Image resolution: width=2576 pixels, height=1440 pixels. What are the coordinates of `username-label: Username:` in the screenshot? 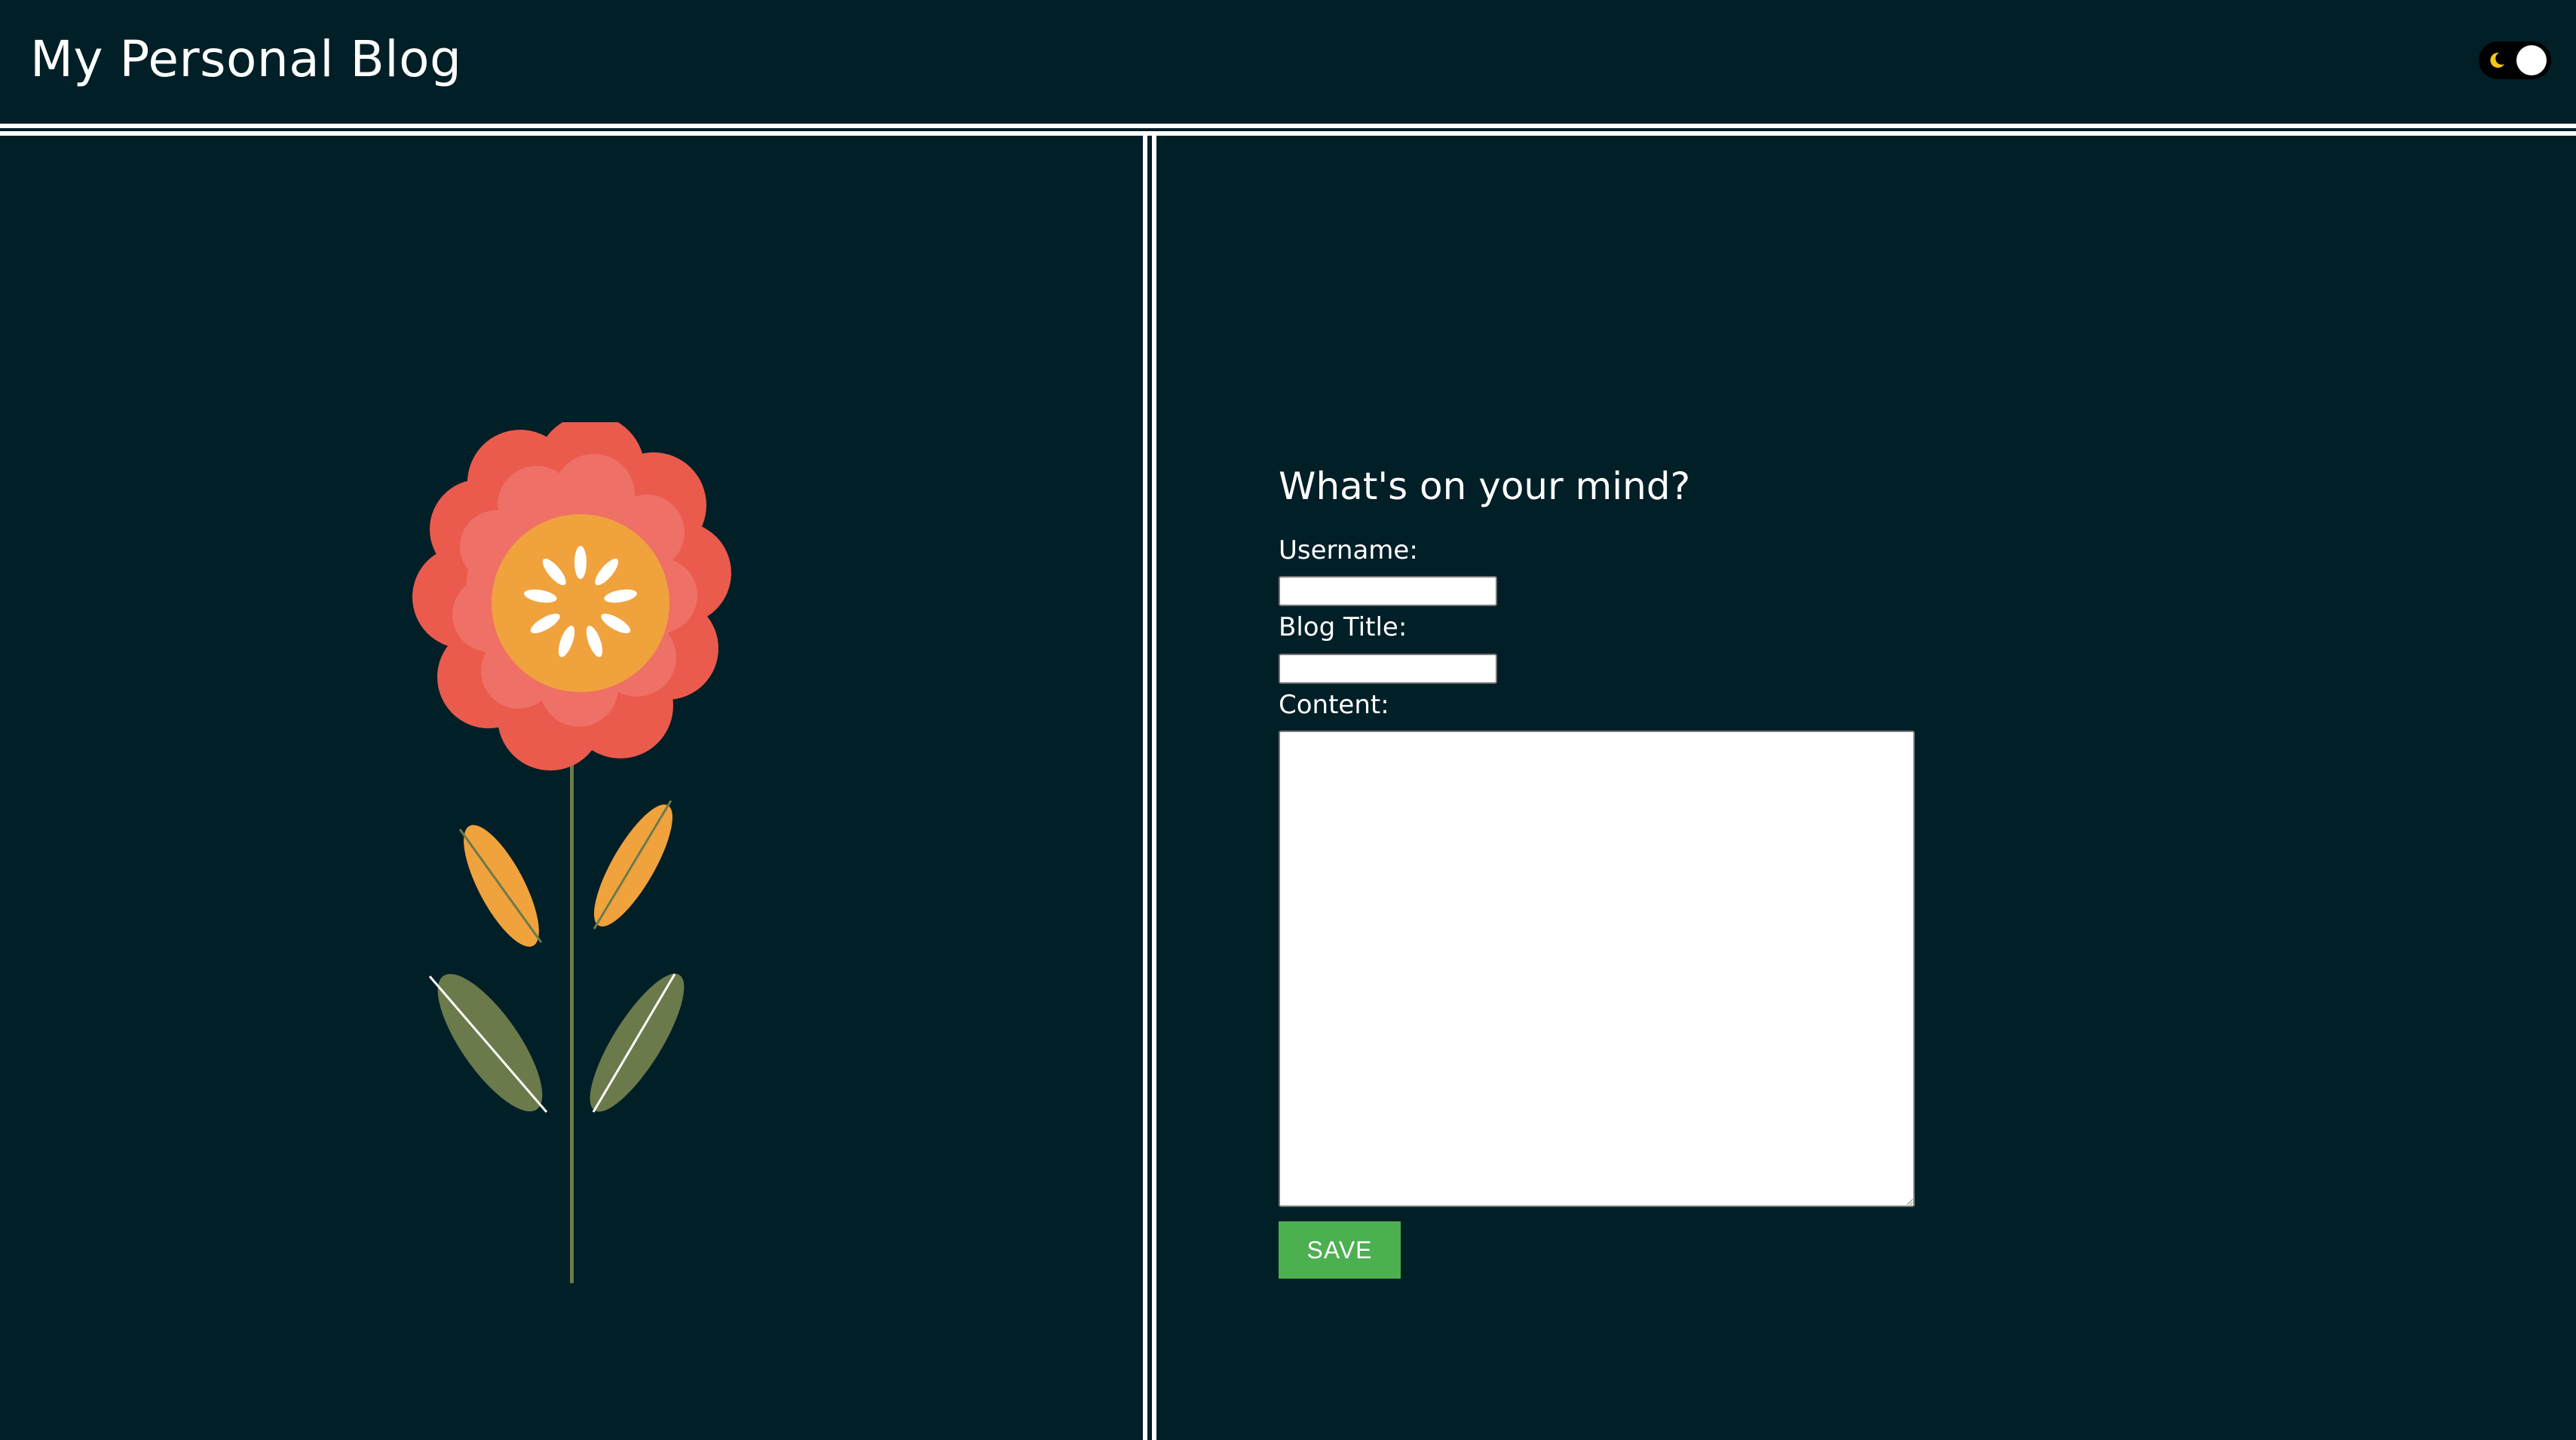 It's located at (1348, 550).